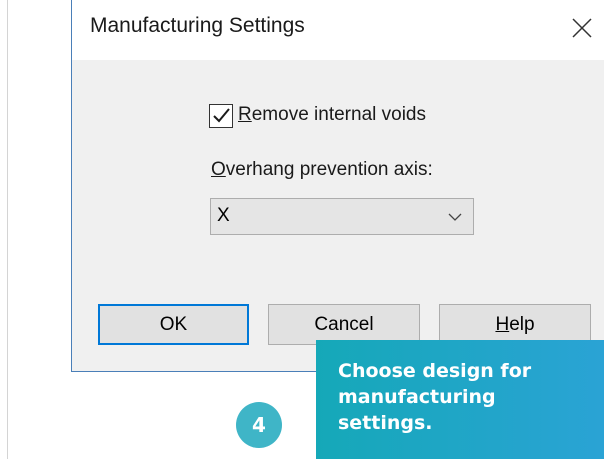 This screenshot has height=459, width=604. I want to click on chevron-down-icon, so click(455, 217).